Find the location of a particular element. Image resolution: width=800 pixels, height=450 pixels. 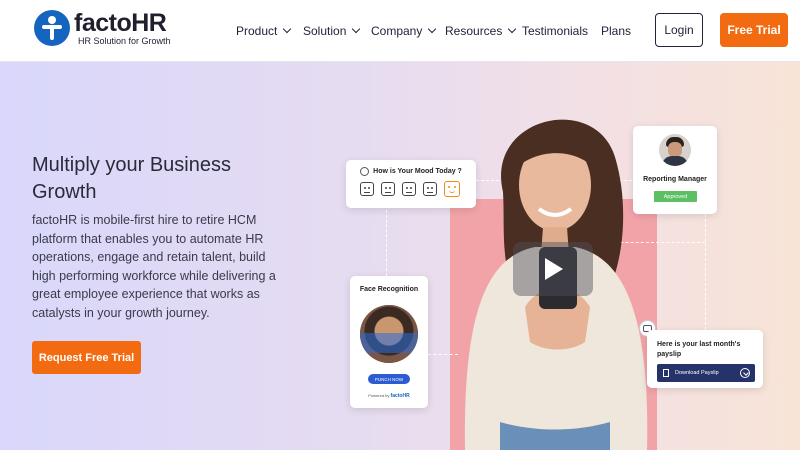

nav-item-label: Company is located at coordinates (397, 31).